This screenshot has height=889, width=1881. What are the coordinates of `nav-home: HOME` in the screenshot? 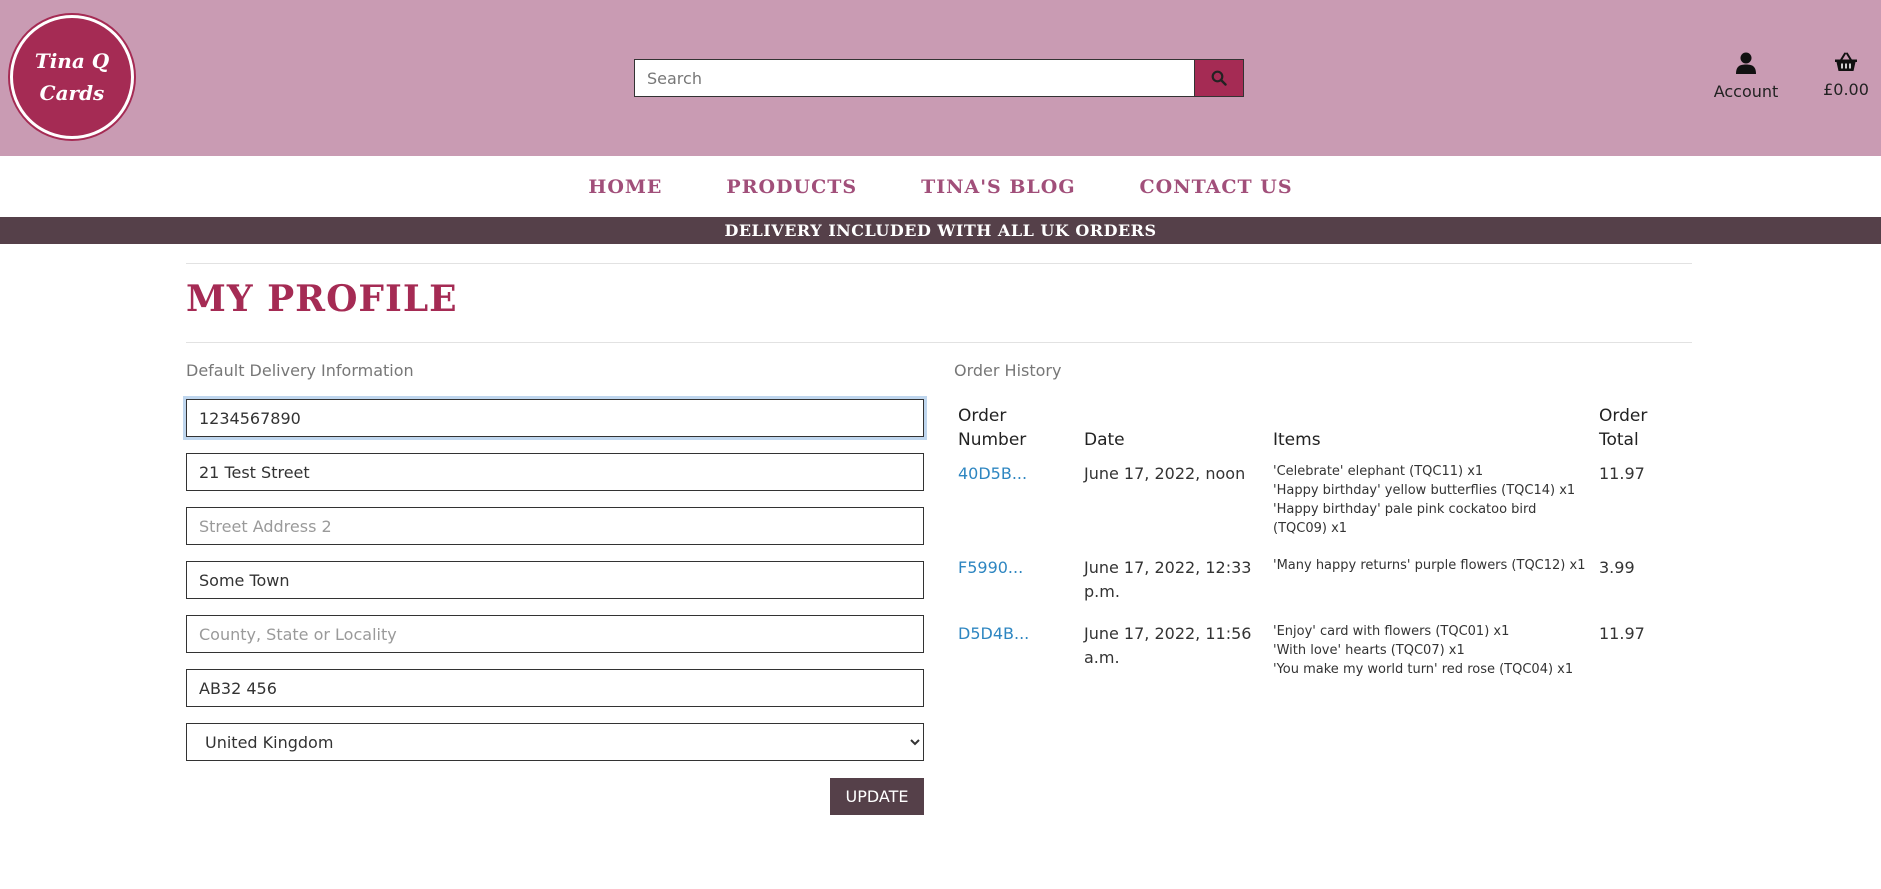 It's located at (625, 187).